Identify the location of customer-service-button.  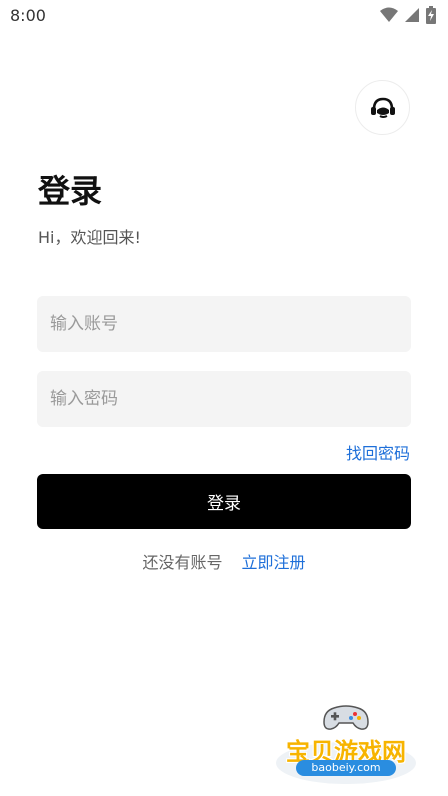
(382, 107).